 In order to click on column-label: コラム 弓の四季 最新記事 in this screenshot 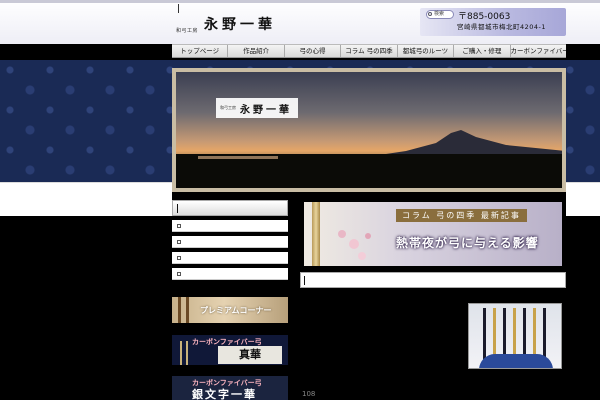, I will do `click(461, 215)`.